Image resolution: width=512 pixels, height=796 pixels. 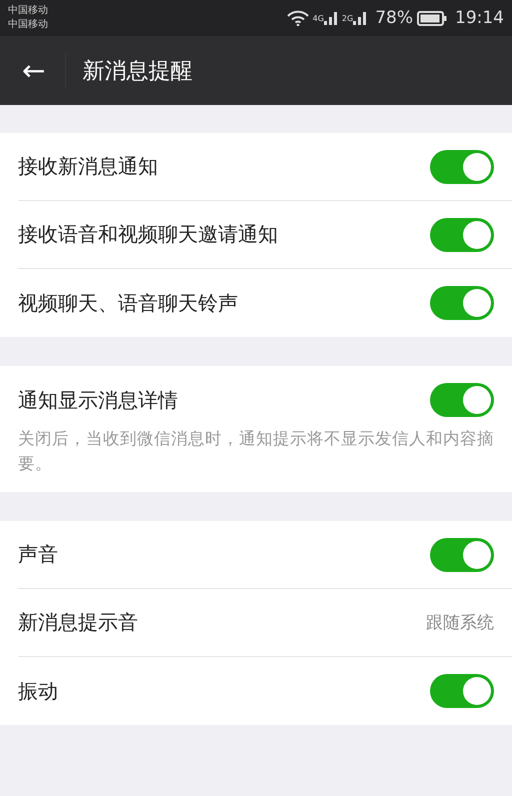 I want to click on battery-percent: 78%, so click(x=394, y=18).